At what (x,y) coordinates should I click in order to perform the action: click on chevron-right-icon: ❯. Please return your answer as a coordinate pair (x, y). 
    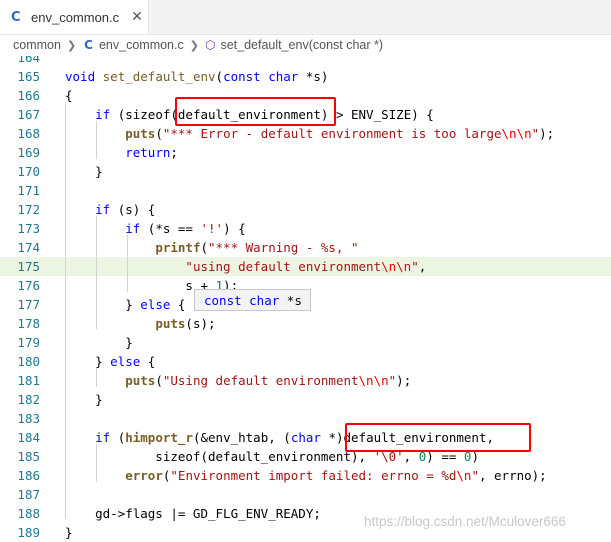
    Looking at the image, I should click on (71, 45).